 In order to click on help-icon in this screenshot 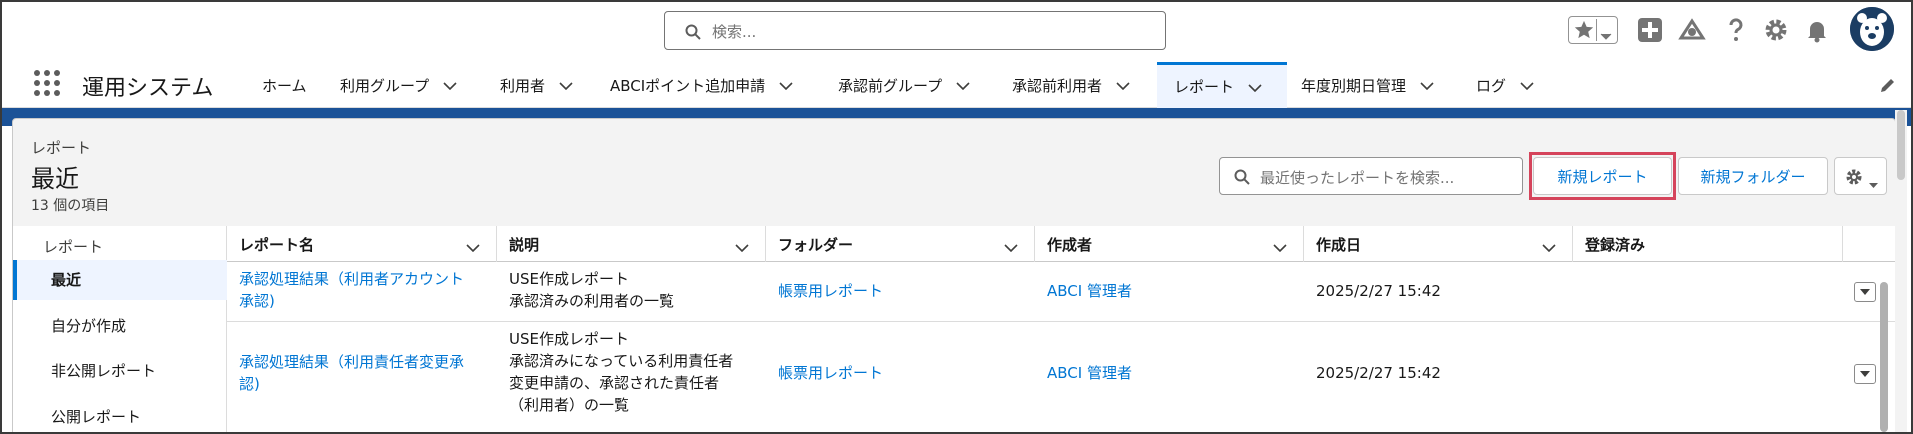, I will do `click(1736, 30)`.